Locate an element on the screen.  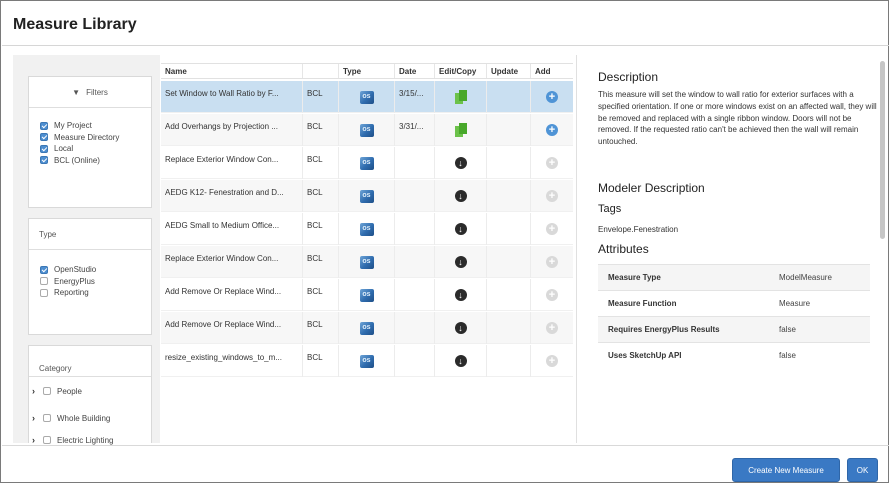
dialog-footer: Create New Measure OK is located at coordinates (445, 464).